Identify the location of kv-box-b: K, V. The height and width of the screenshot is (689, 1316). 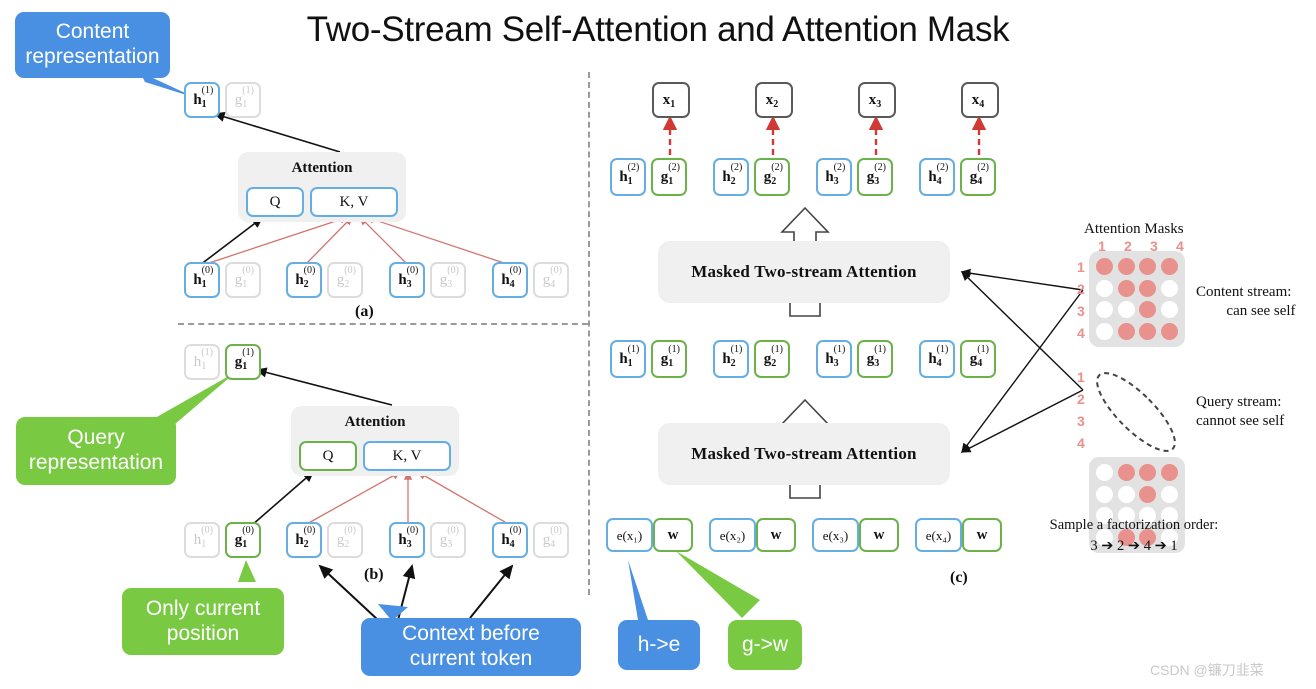
(407, 456).